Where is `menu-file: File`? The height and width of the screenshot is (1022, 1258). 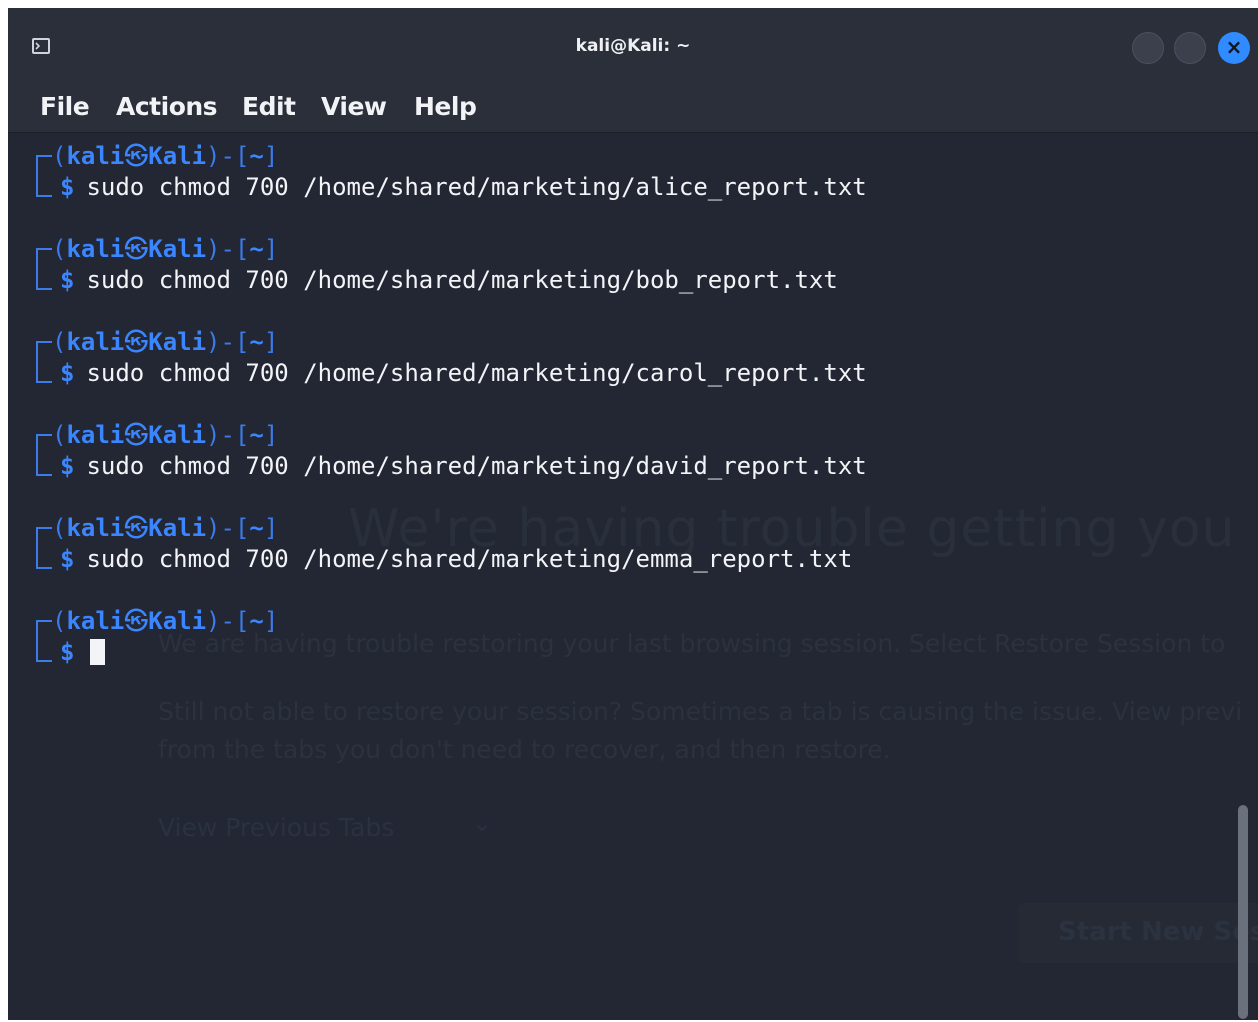
menu-file: File is located at coordinates (65, 106).